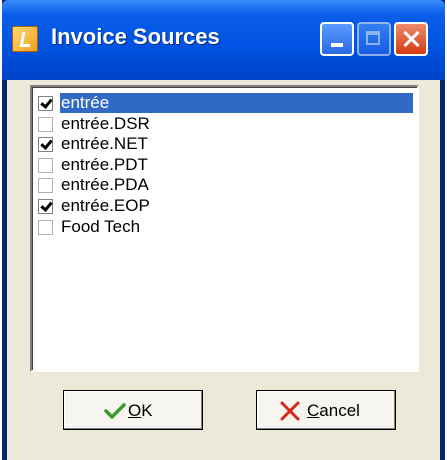 This screenshot has height=460, width=447. I want to click on list-item-label: Food Tech, so click(101, 226).